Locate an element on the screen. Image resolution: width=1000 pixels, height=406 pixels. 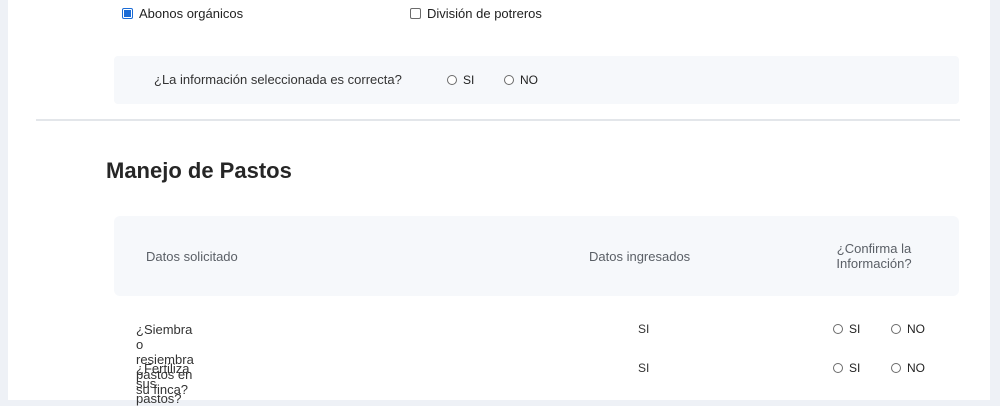
radio-yes: SI is located at coordinates (460, 80).